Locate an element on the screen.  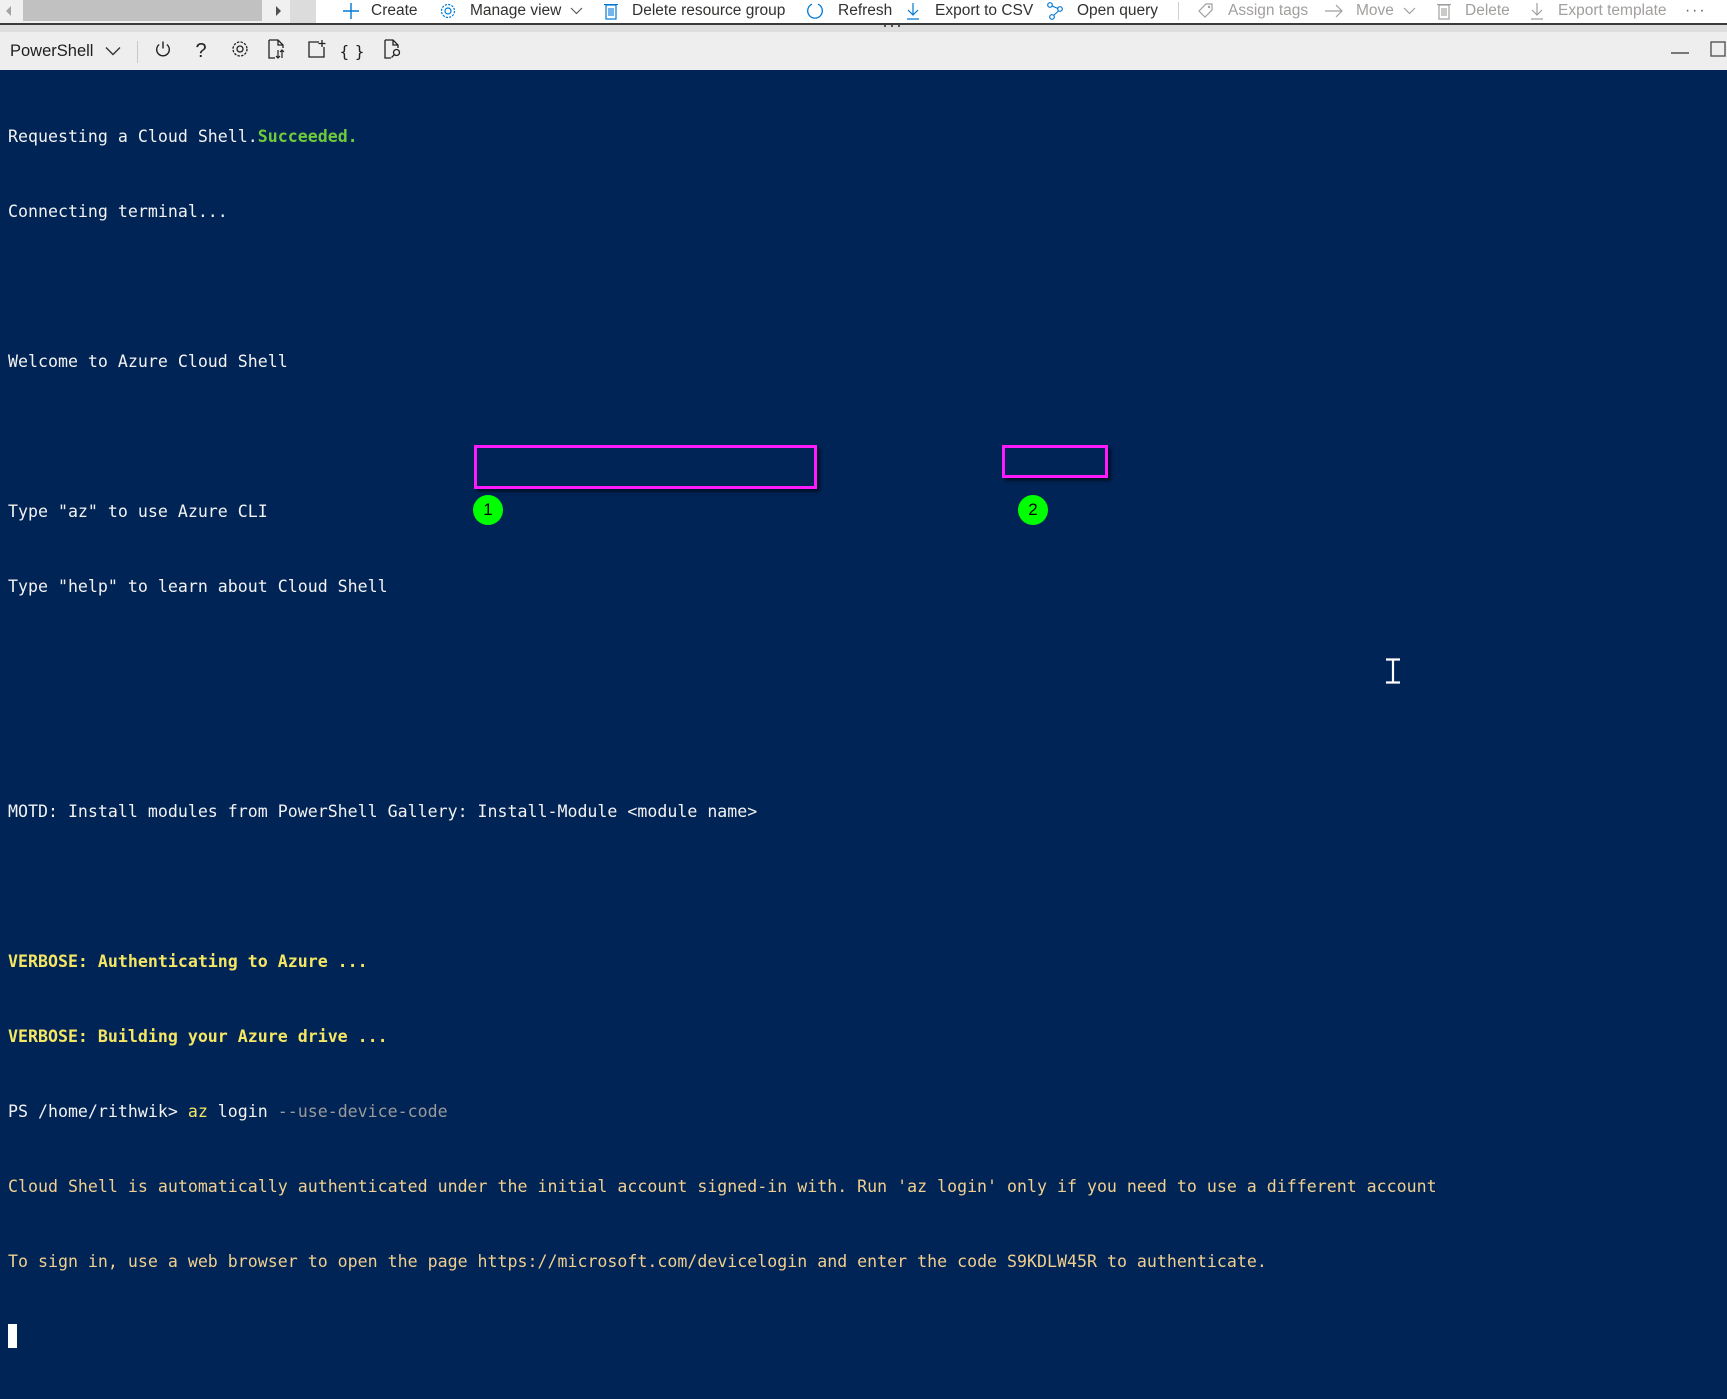
input-line is located at coordinates (722, 1336).